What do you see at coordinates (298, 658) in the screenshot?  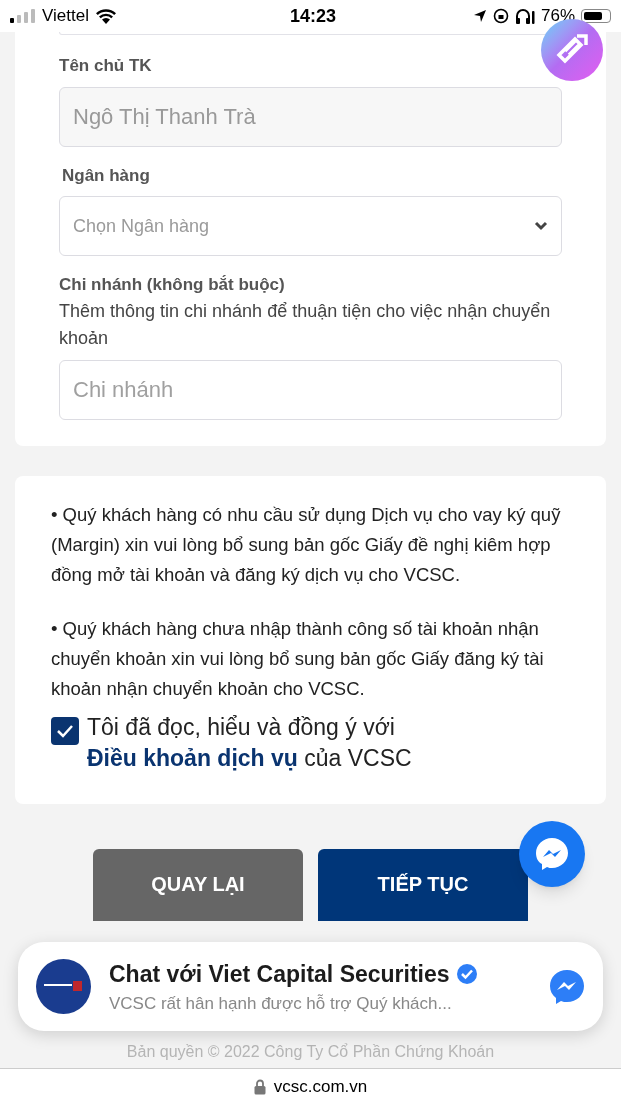 I see `note-paragraph: • Quý khách hàng chưa nhập thành công số tài khoản nhận chuyển khoản xin vui lòng bổ sung bản gốc Giấy đăng ký tài khoản nhận chuyển khoản cho VCSC.` at bounding box center [298, 658].